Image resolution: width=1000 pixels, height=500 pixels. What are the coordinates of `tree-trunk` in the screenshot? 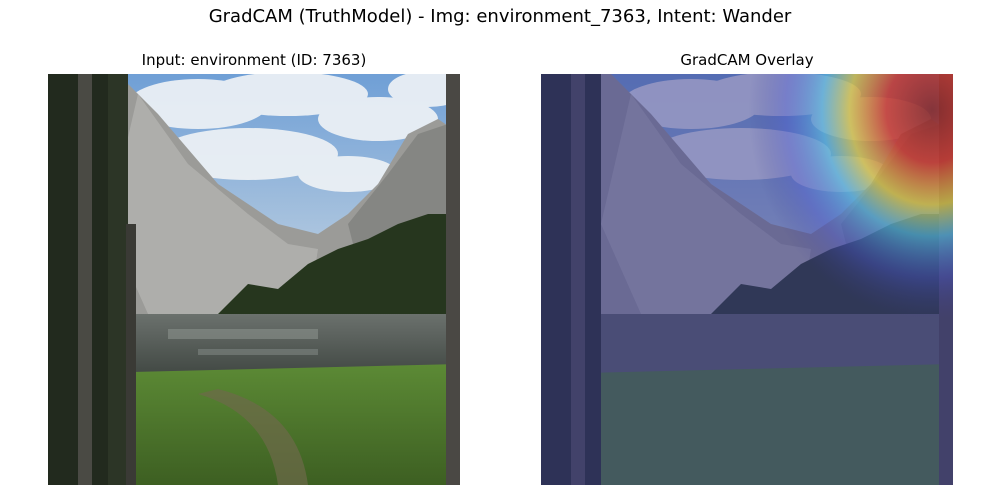 It's located at (85, 279).